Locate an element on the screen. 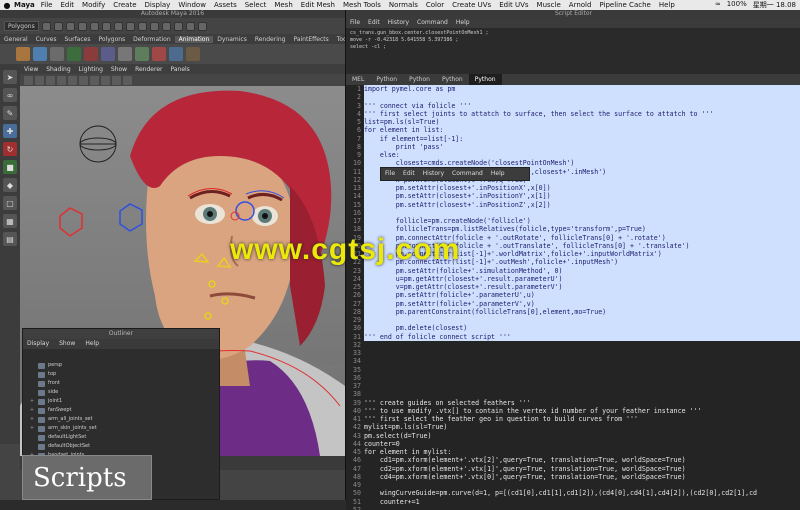  shelf-skin-icon is located at coordinates (193, 54).